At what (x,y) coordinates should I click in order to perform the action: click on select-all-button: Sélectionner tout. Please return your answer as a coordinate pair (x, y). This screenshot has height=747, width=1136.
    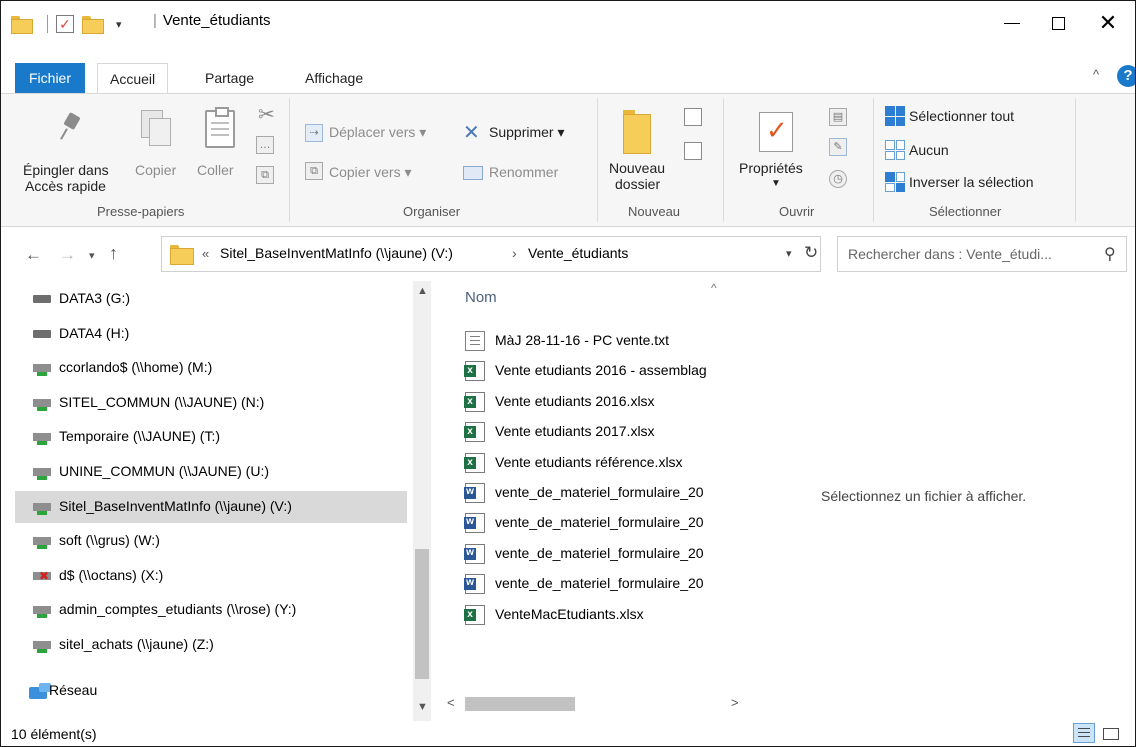
    Looking at the image, I should click on (961, 116).